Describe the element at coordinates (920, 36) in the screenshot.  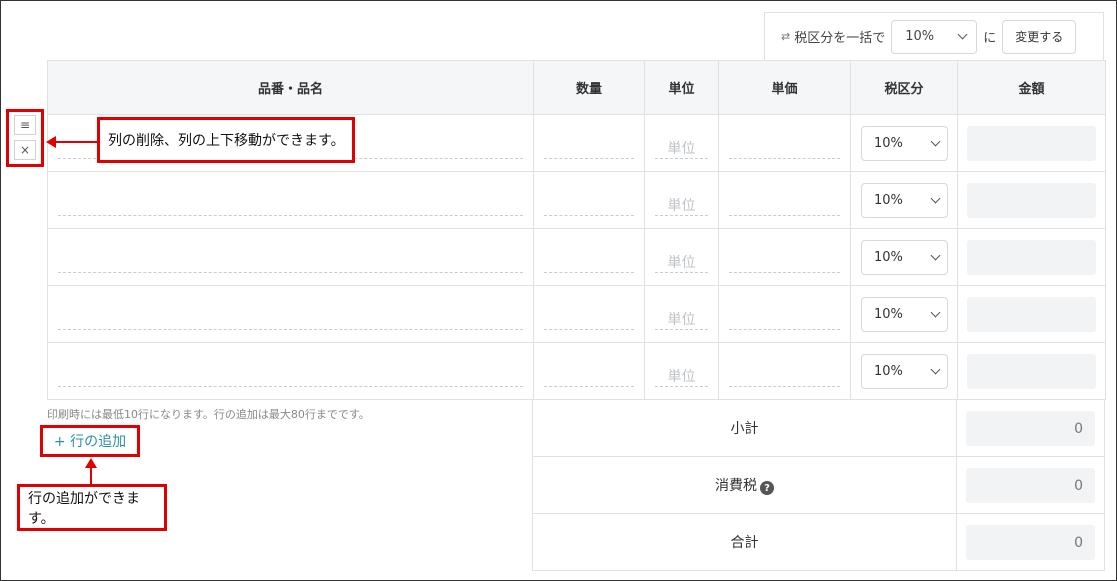
I see `bulk-tax-value: 10%` at that location.